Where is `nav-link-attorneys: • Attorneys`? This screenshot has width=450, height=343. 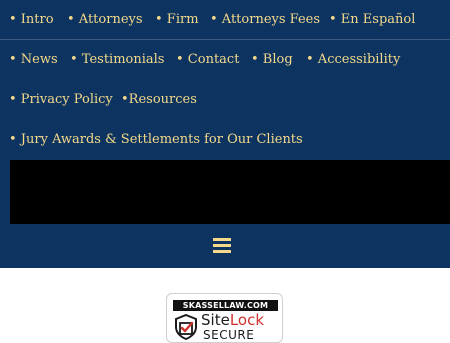 nav-link-attorneys: • Attorneys is located at coordinates (105, 20).